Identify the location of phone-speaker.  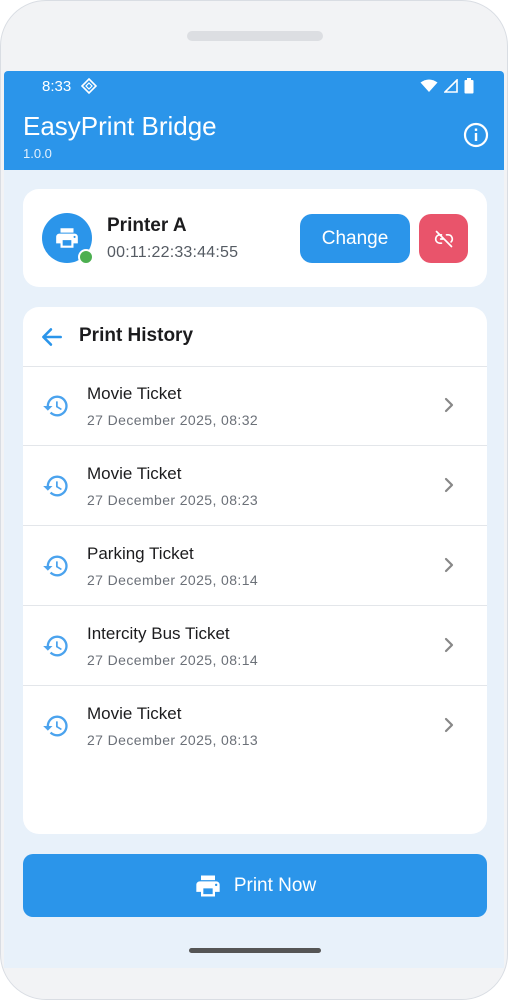
(255, 36).